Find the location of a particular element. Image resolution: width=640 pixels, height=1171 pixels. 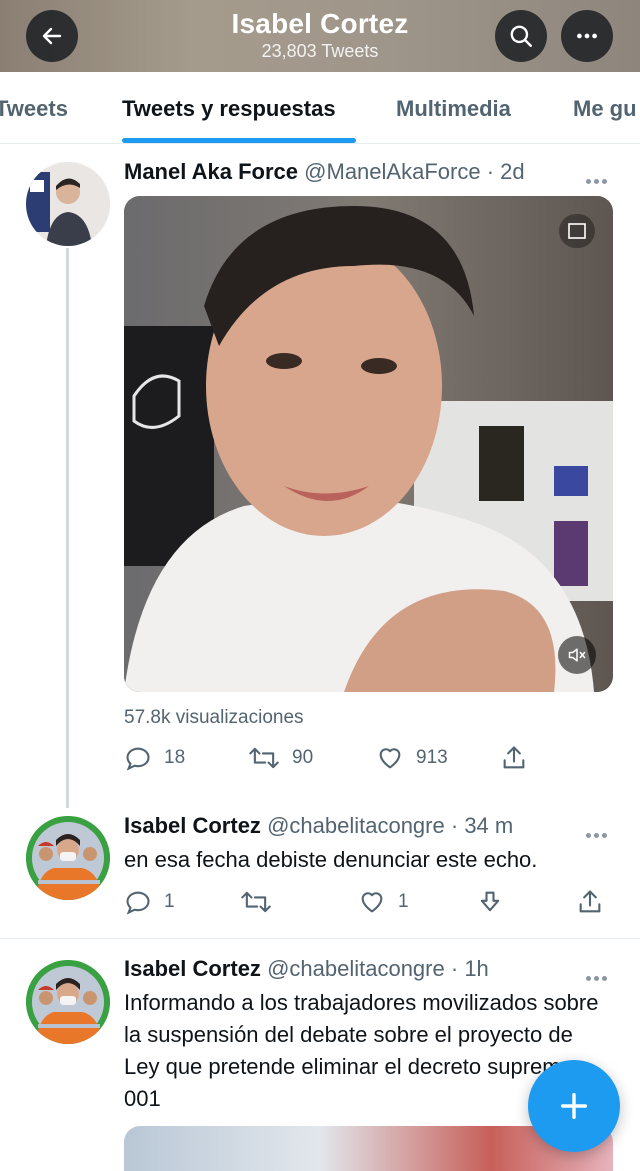

search-icon is located at coordinates (521, 36).